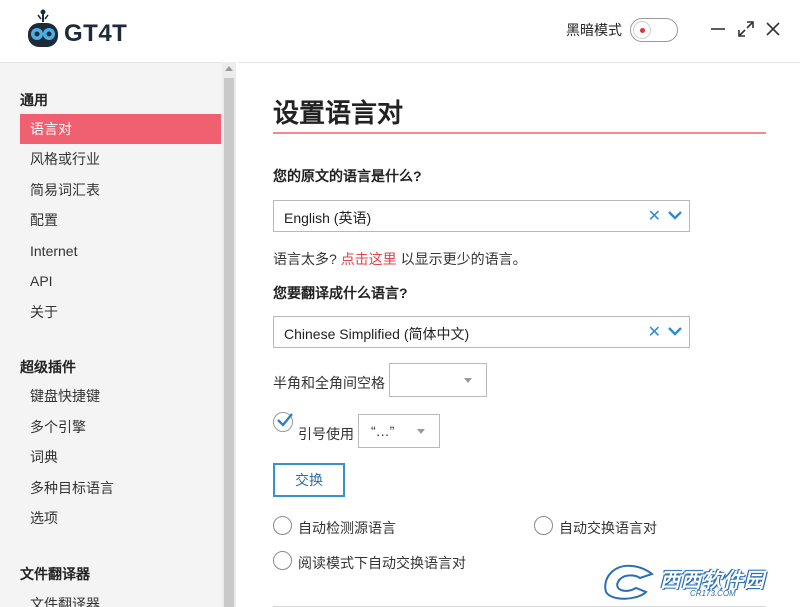 Image resolution: width=800 pixels, height=607 pixels. Describe the element at coordinates (120, 190) in the screenshot. I see `sidebar-item-glossary: 简易词汇表` at that location.